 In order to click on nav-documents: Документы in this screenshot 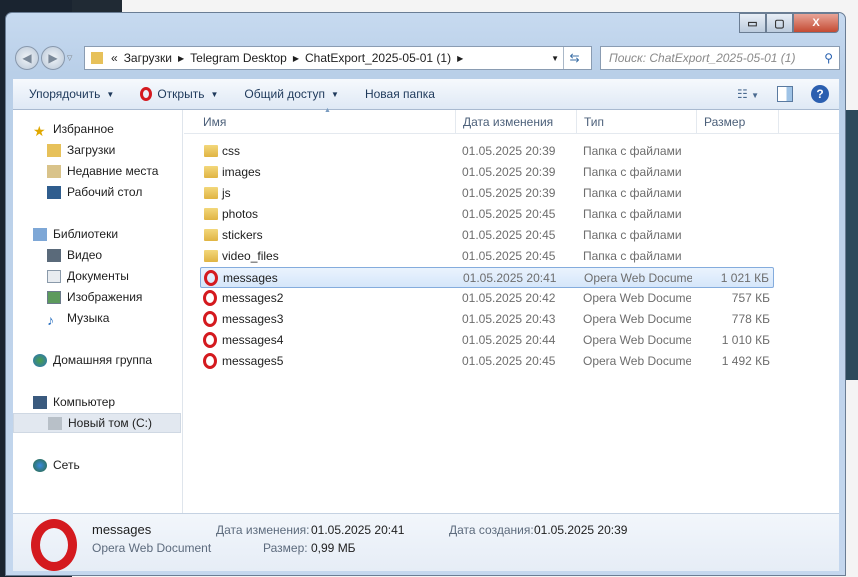, I will do `click(97, 276)`.